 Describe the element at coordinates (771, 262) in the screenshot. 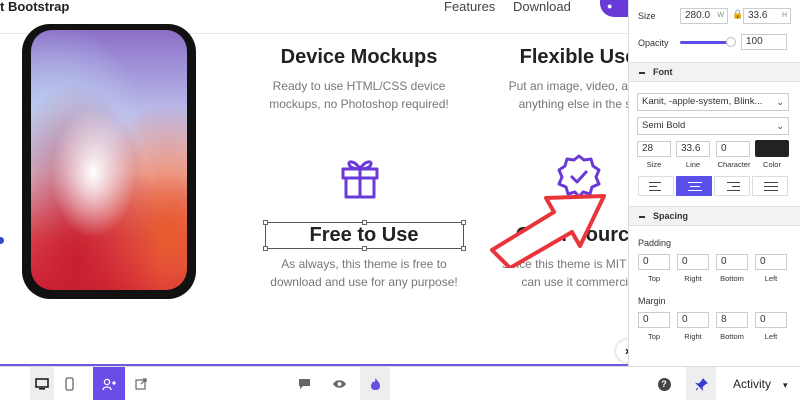

I see `padding-left-input: 0` at that location.